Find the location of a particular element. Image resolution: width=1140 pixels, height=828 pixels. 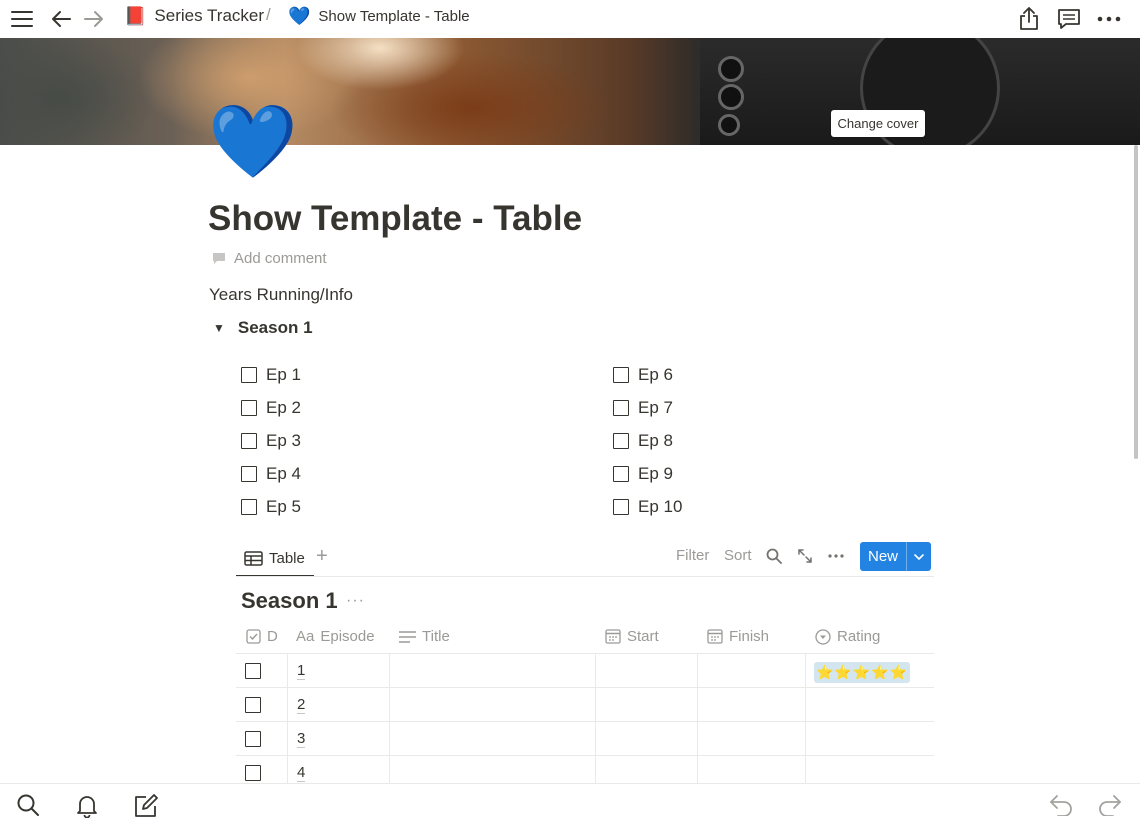

todo-item: Ep 3 is located at coordinates (271, 441).